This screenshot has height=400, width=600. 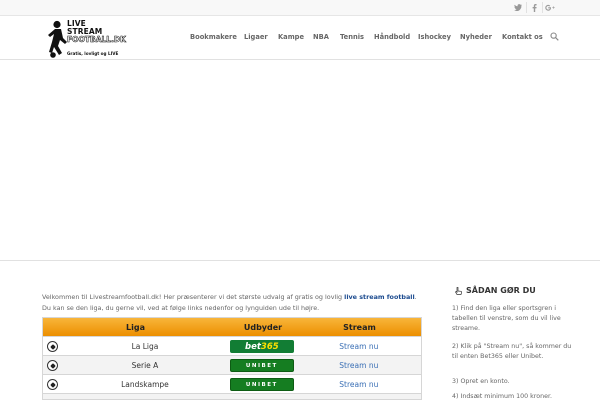 I want to click on table-row: Serie A UNIBET Stream nu, so click(x=232, y=364).